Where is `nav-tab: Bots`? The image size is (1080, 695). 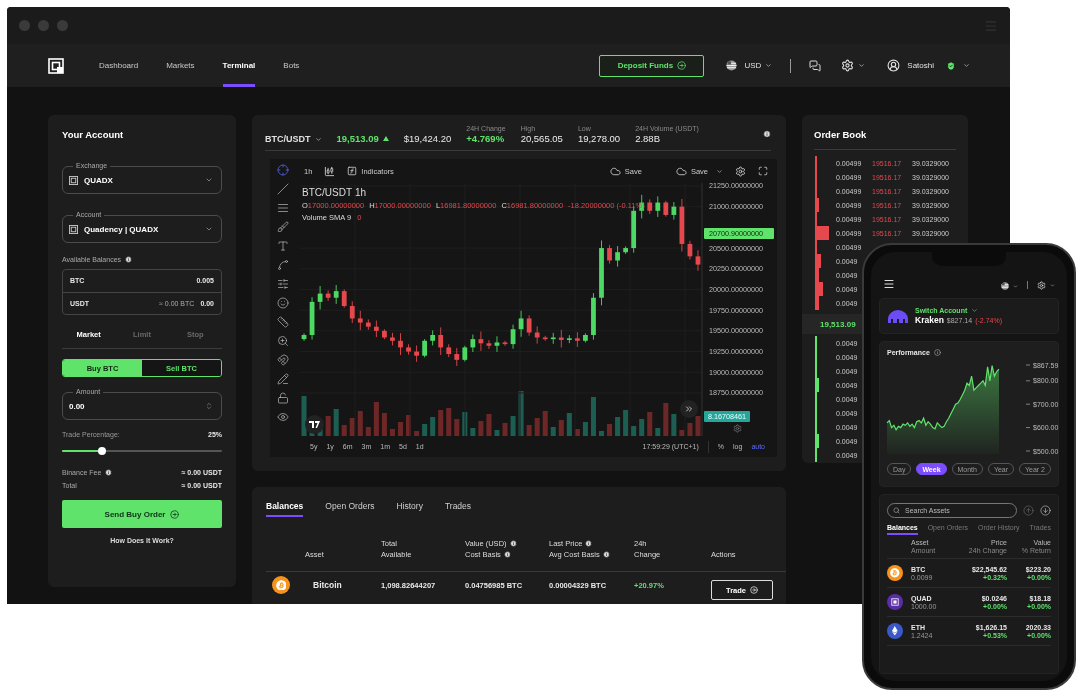
nav-tab: Bots is located at coordinates (291, 65).